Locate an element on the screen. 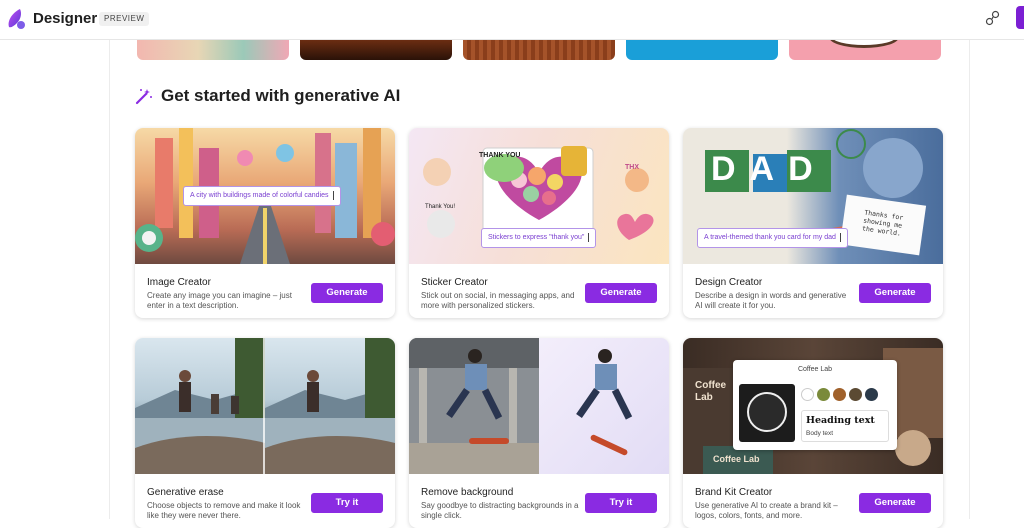 This screenshot has height=528, width=1024. remove-background-image is located at coordinates (539, 406).